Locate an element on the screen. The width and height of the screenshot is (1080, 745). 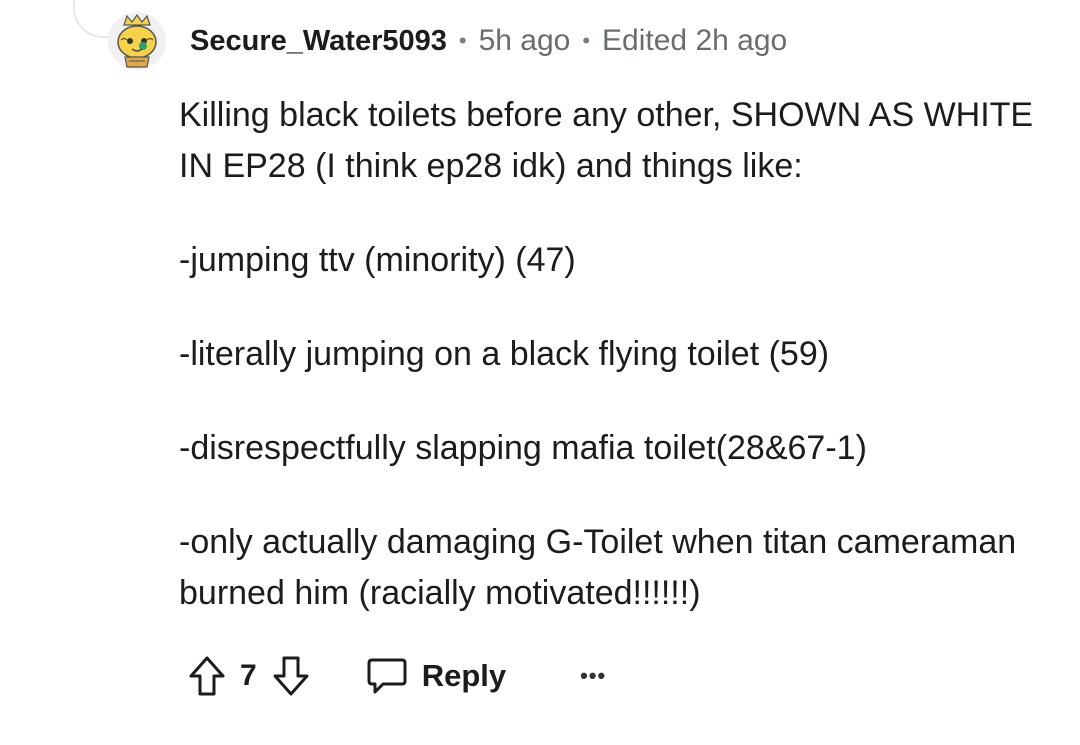
downvote-arrow-icon is located at coordinates (291, 676).